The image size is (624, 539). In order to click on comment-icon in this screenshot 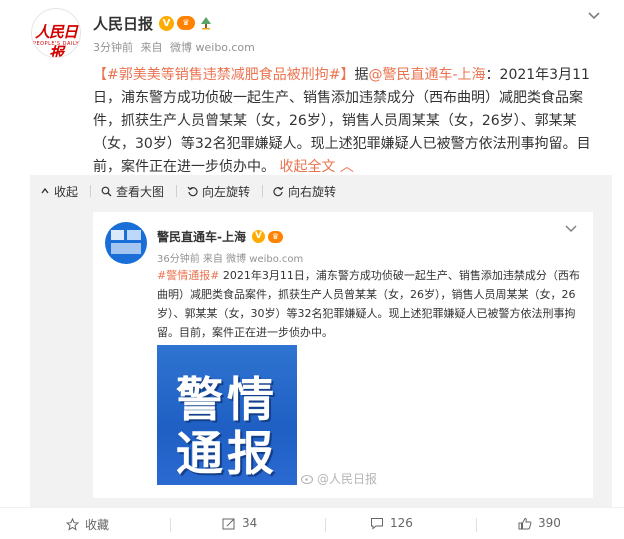, I will do `click(377, 523)`.